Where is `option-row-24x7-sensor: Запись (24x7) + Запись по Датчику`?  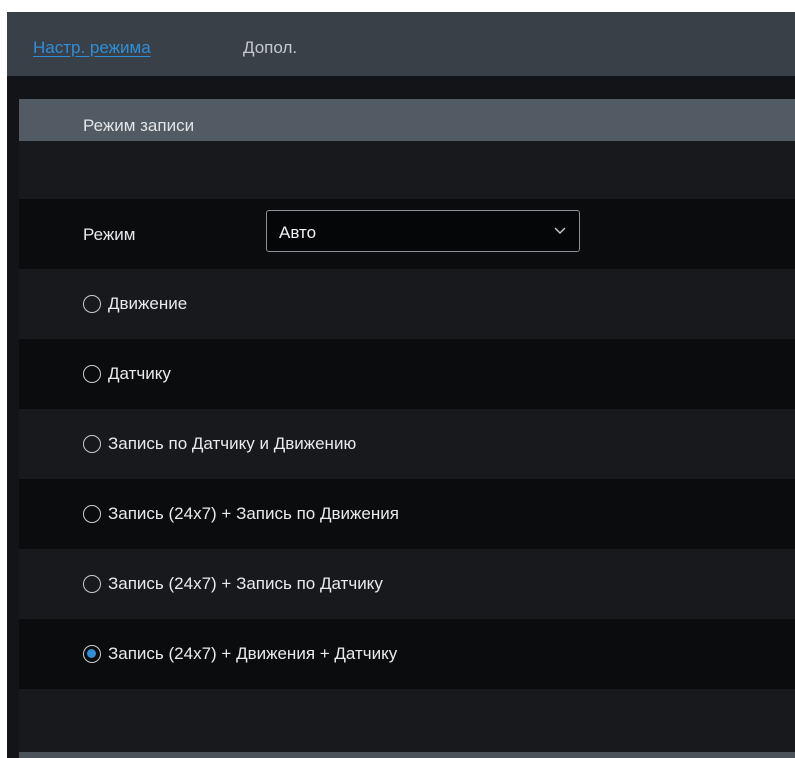
option-row-24x7-sensor: Запись (24x7) + Запись по Датчику is located at coordinates (407, 584).